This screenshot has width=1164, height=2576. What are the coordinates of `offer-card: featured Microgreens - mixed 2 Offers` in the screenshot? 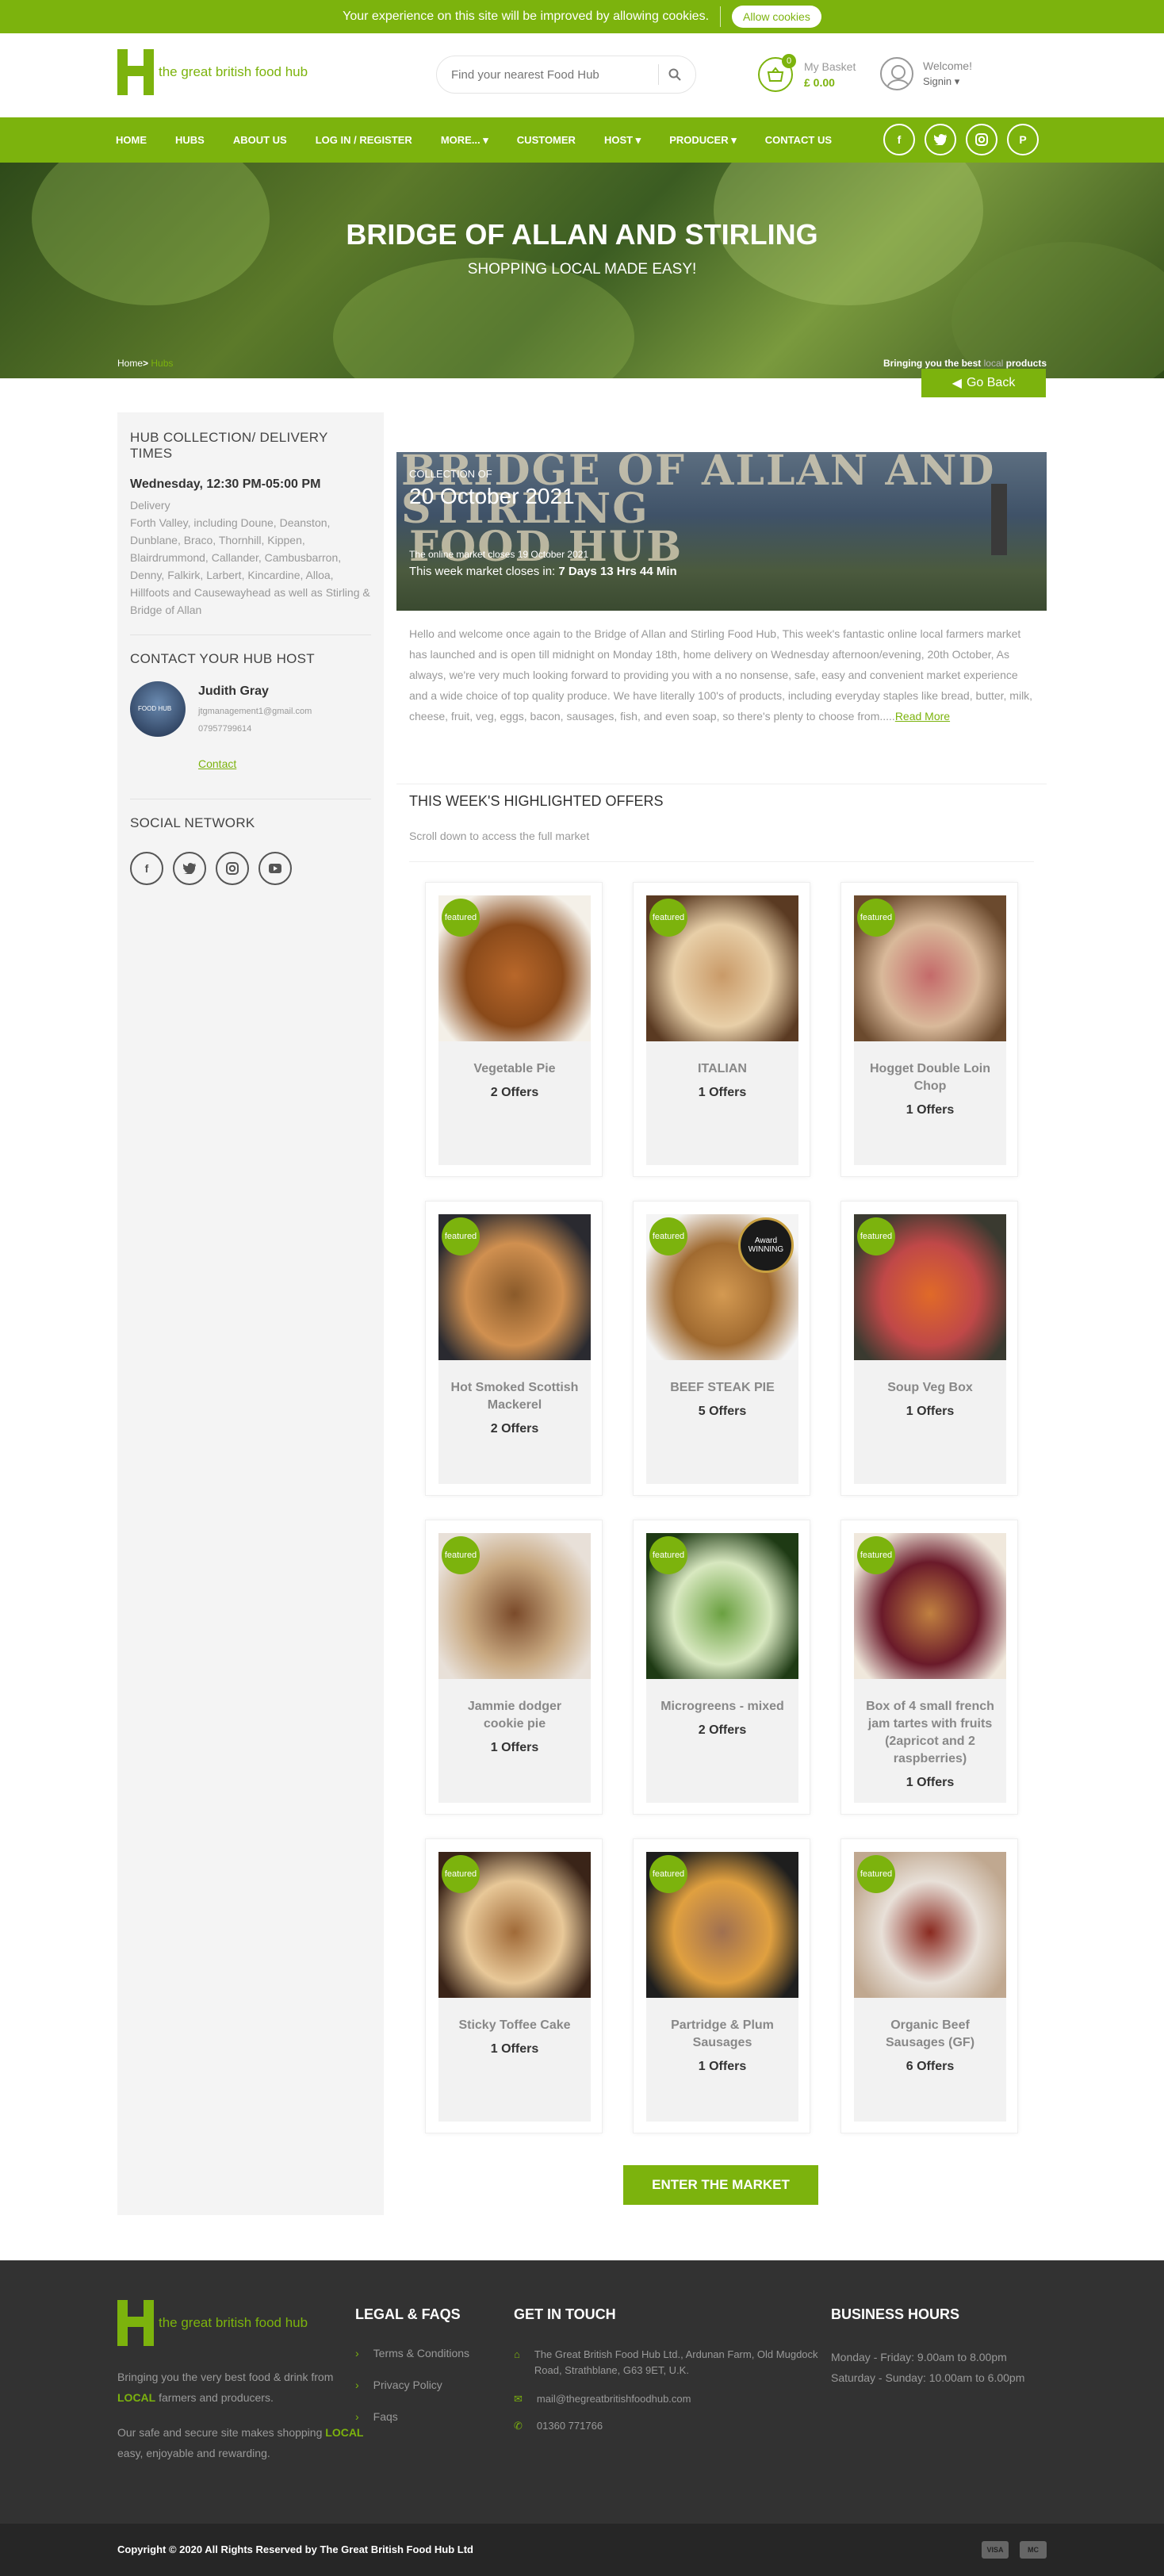 It's located at (721, 1667).